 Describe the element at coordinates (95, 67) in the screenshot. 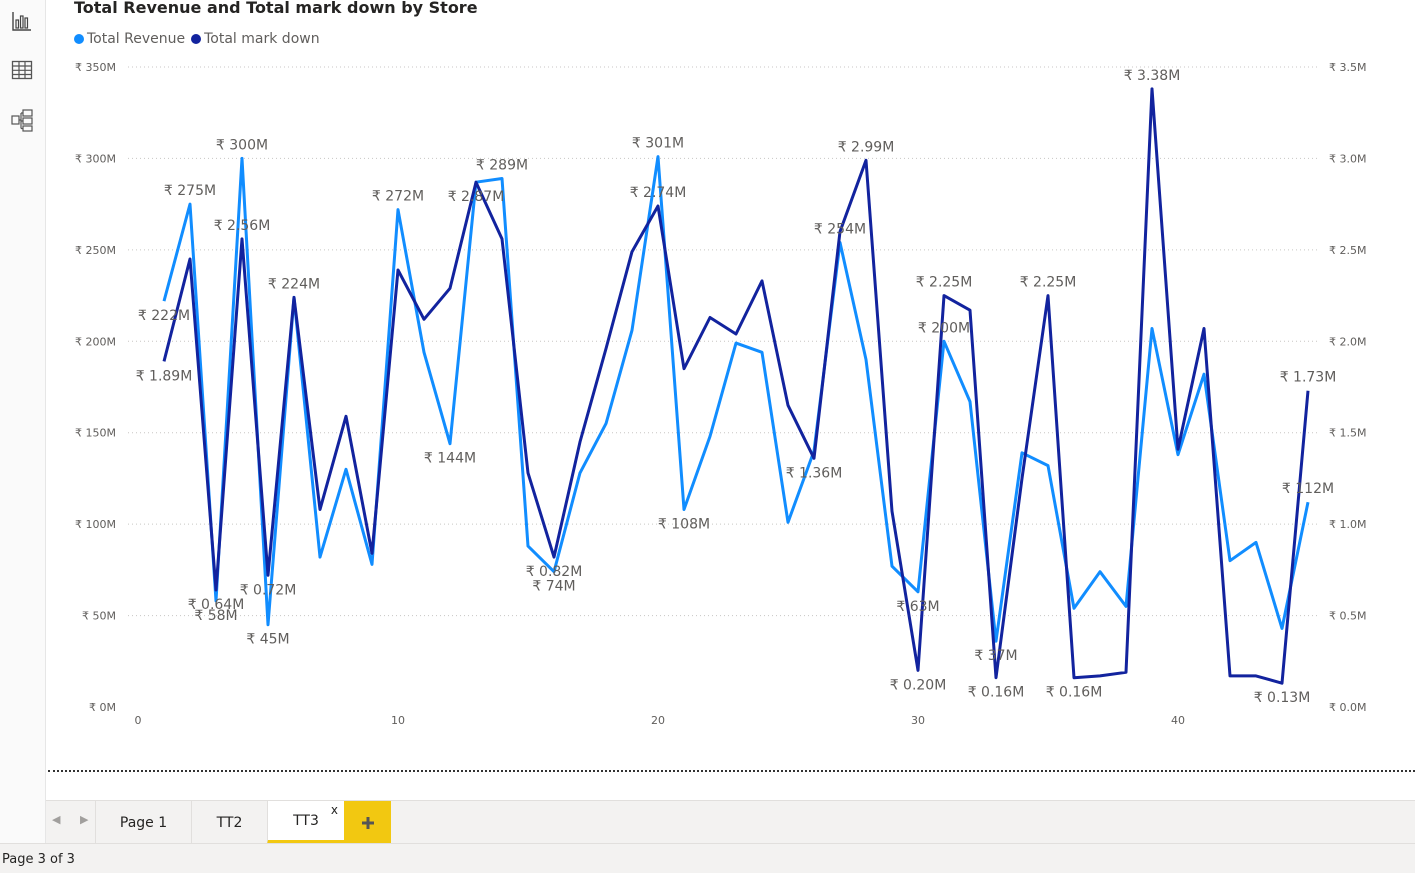

I see `y-left-tick-label: ₹ 350M` at that location.